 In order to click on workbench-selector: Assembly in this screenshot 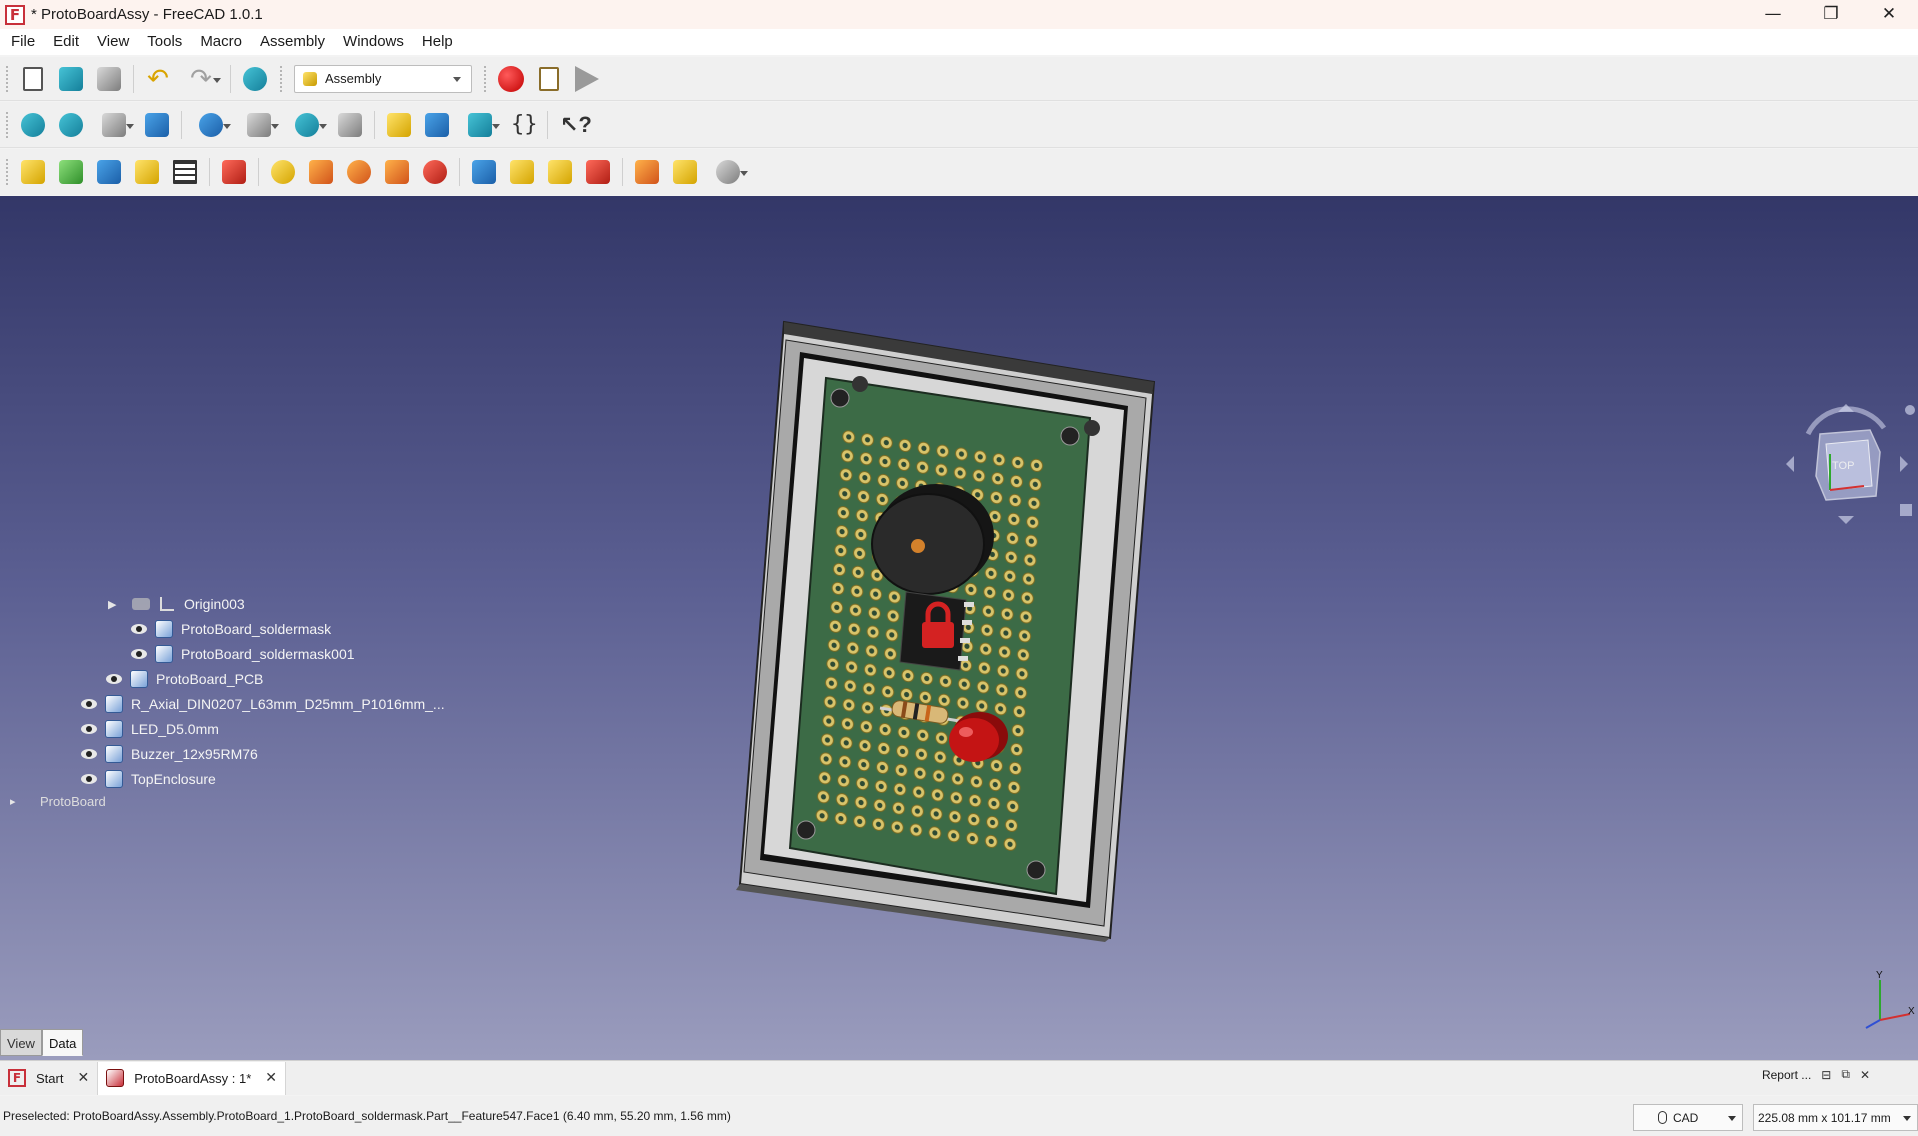, I will do `click(383, 78)`.